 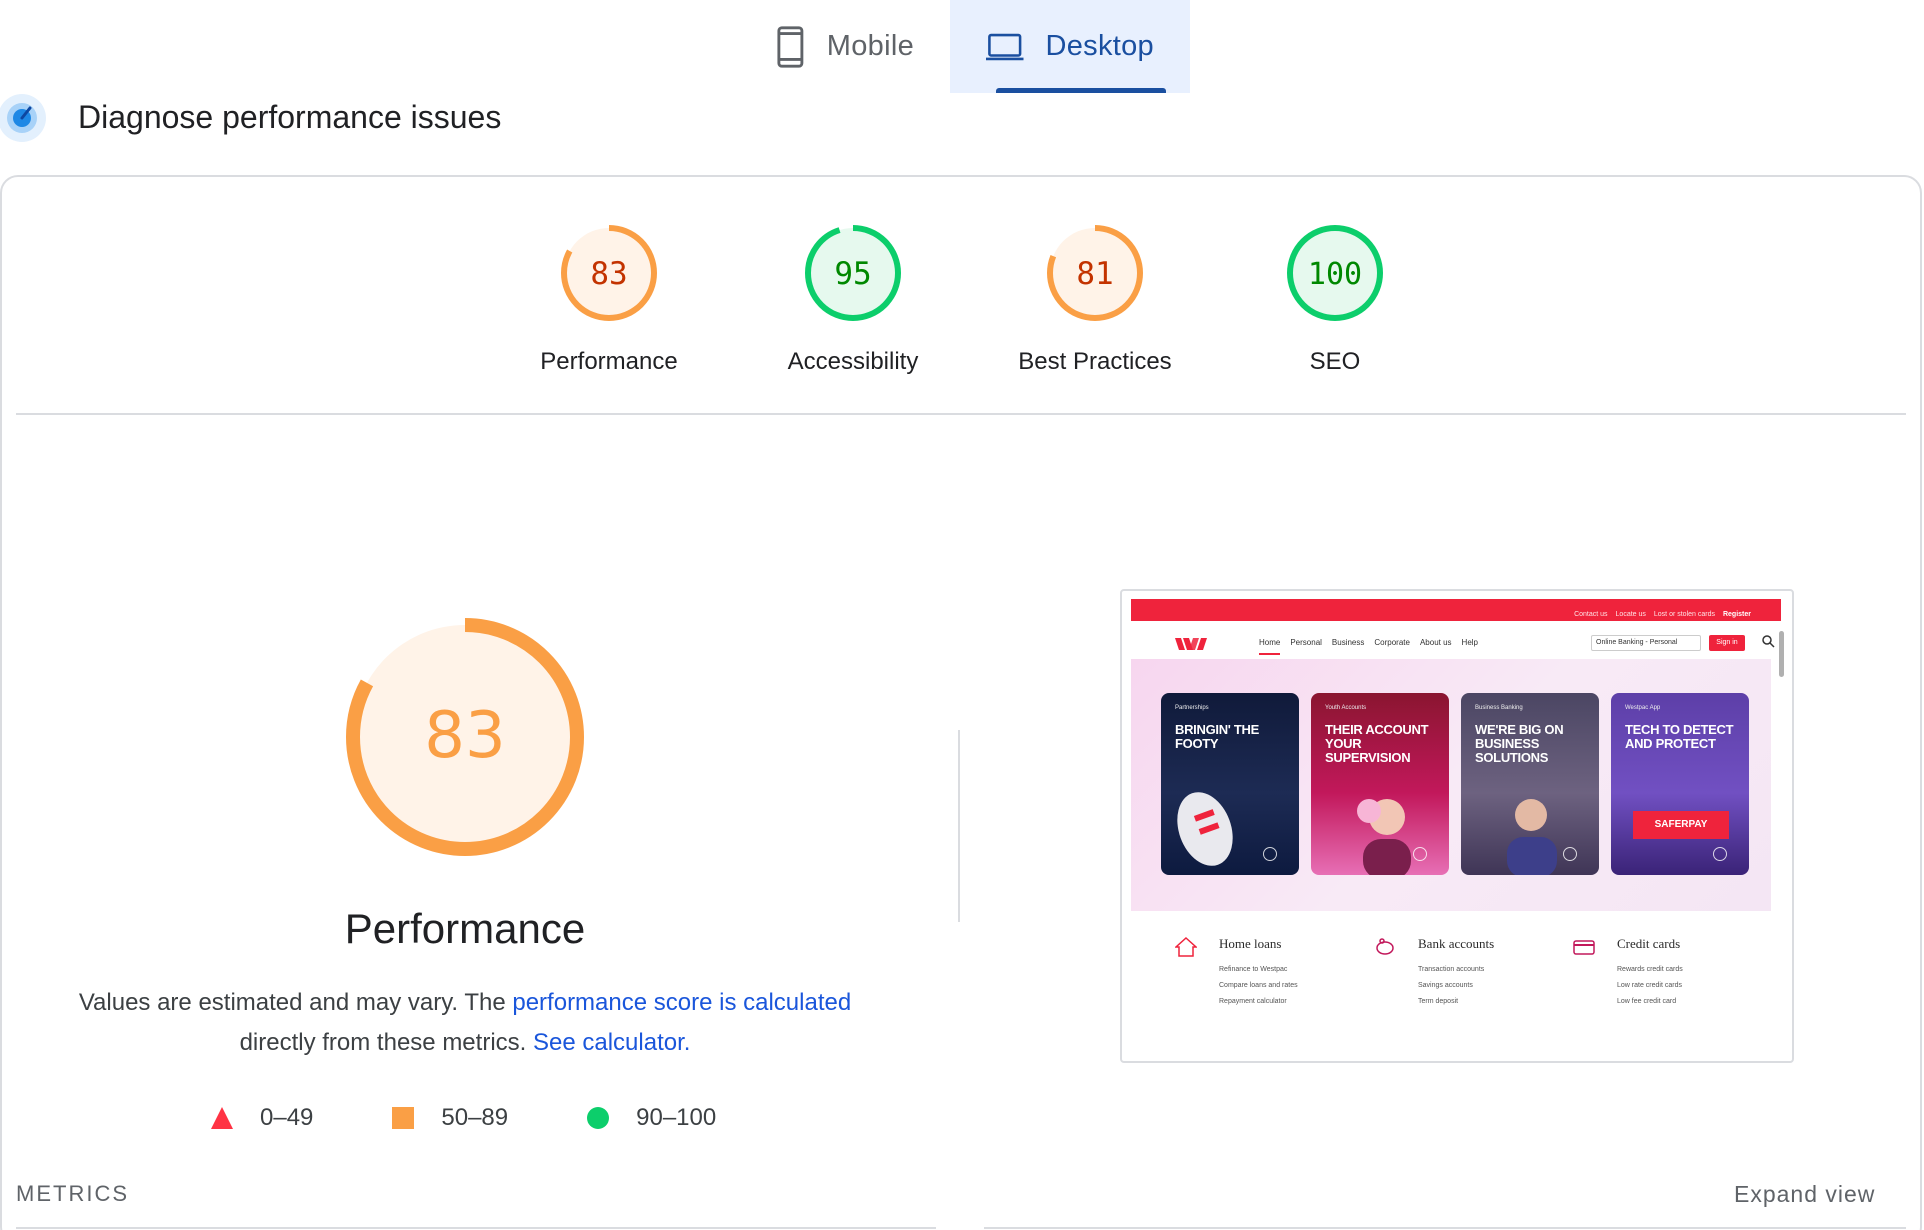 I want to click on score-accessibility: 95 Accessibility, so click(x=853, y=299).